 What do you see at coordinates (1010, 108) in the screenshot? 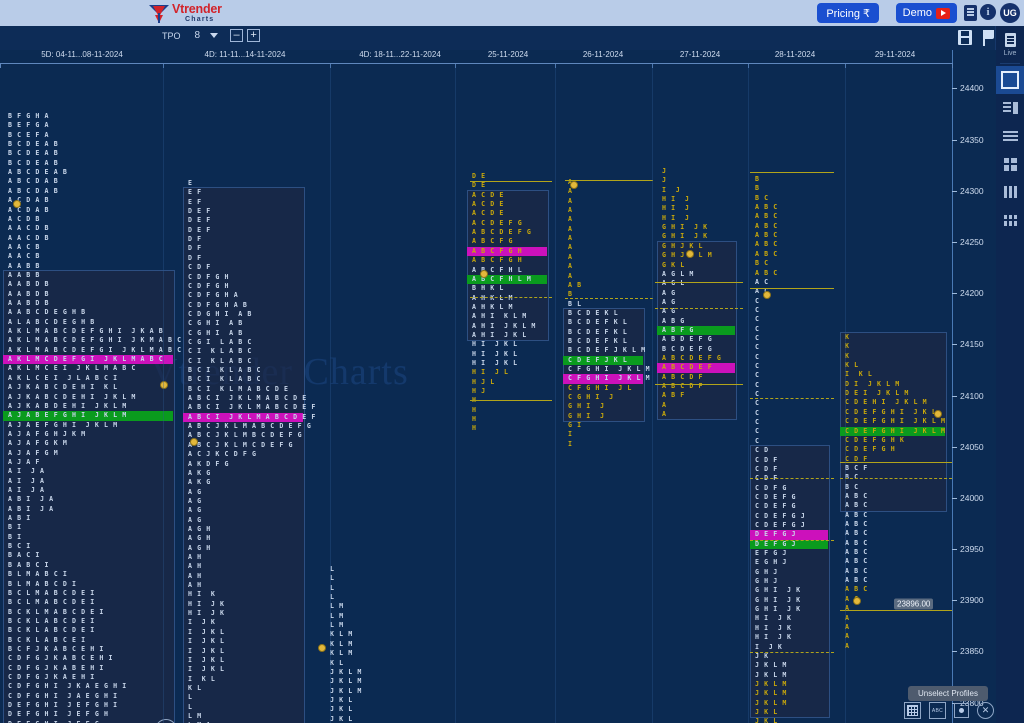
I see `rail-item-split-view` at bounding box center [1010, 108].